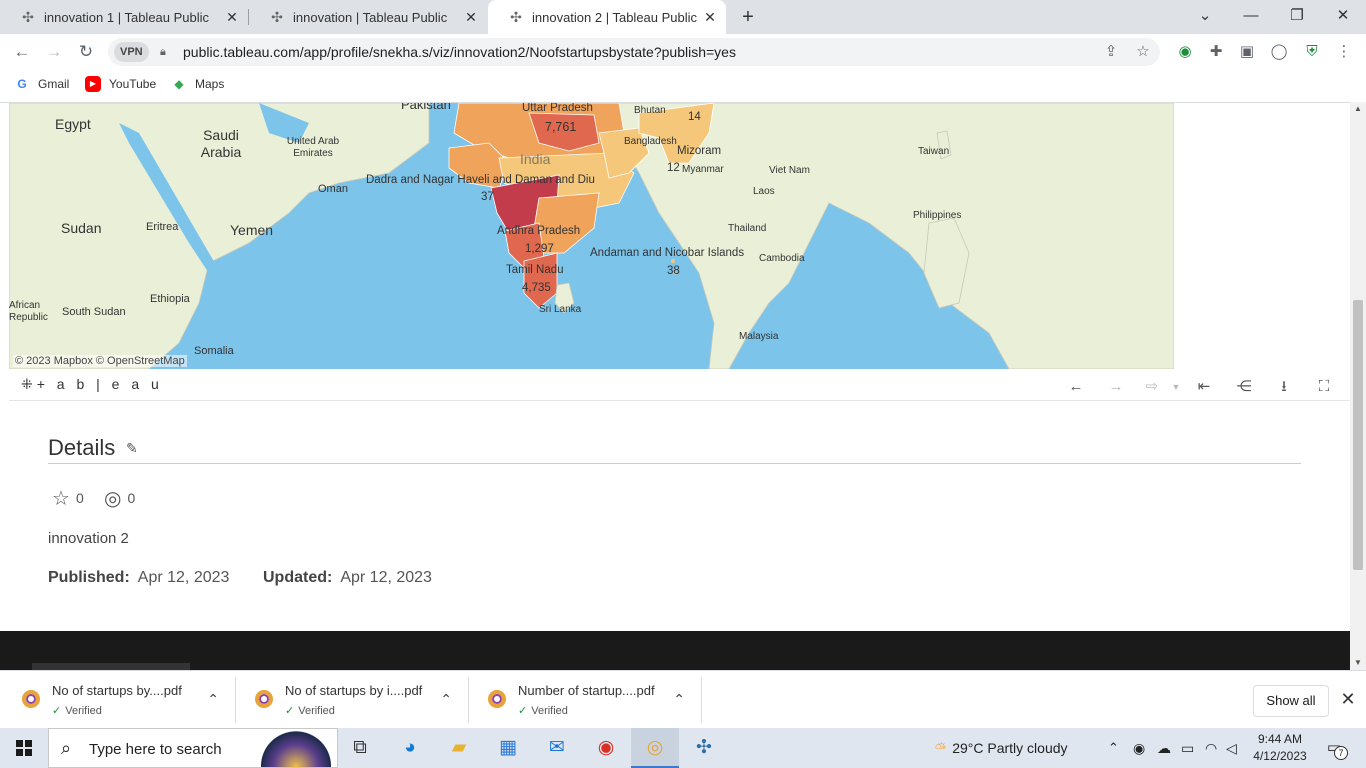  Describe the element at coordinates (22, 52) in the screenshot. I see `back-button: ←` at that location.